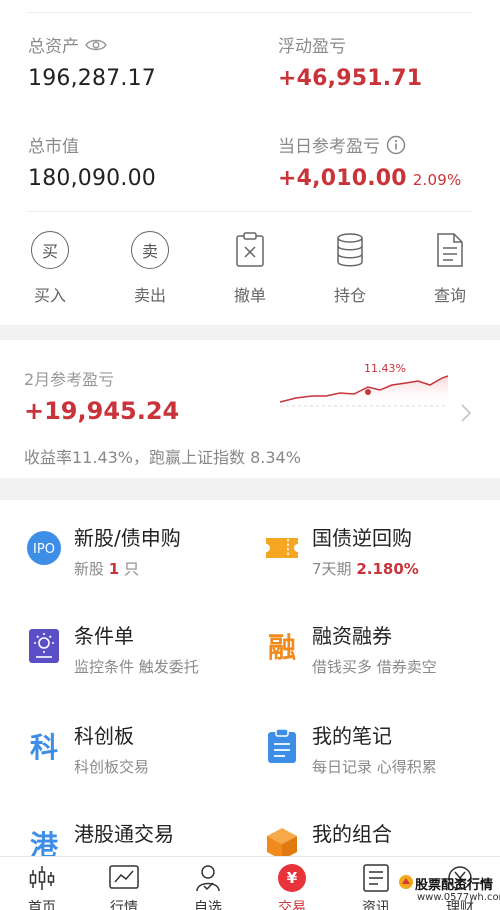 The width and height of the screenshot is (500, 910). I want to click on buy-circle-icon: 买, so click(50, 250).